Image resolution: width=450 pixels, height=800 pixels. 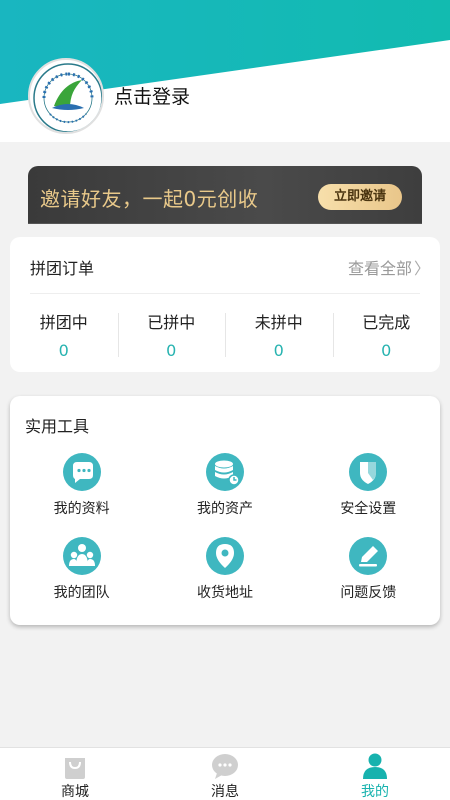 I want to click on tool-my-profile: 我的资料, so click(x=81, y=488).